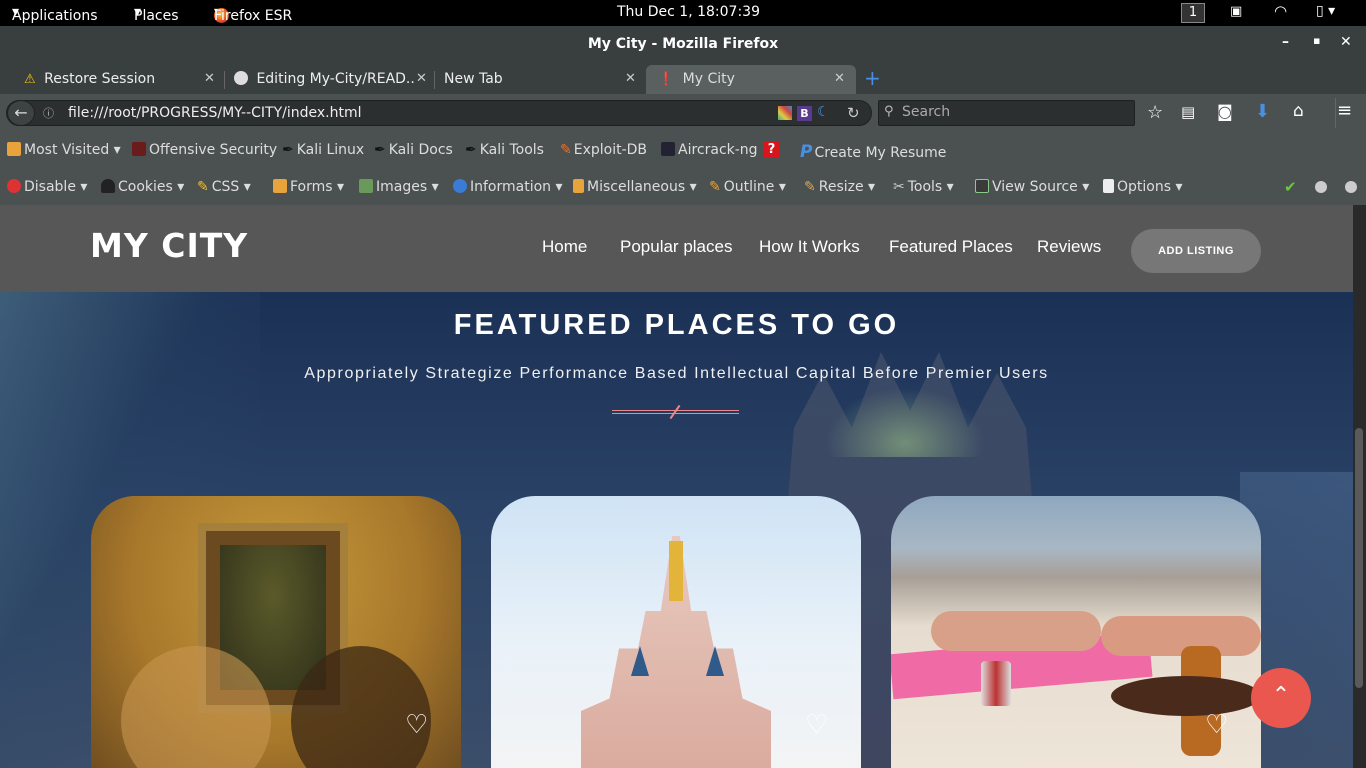  What do you see at coordinates (610, 150) in the screenshot?
I see `bookmark-label: Exploit-DB` at bounding box center [610, 150].